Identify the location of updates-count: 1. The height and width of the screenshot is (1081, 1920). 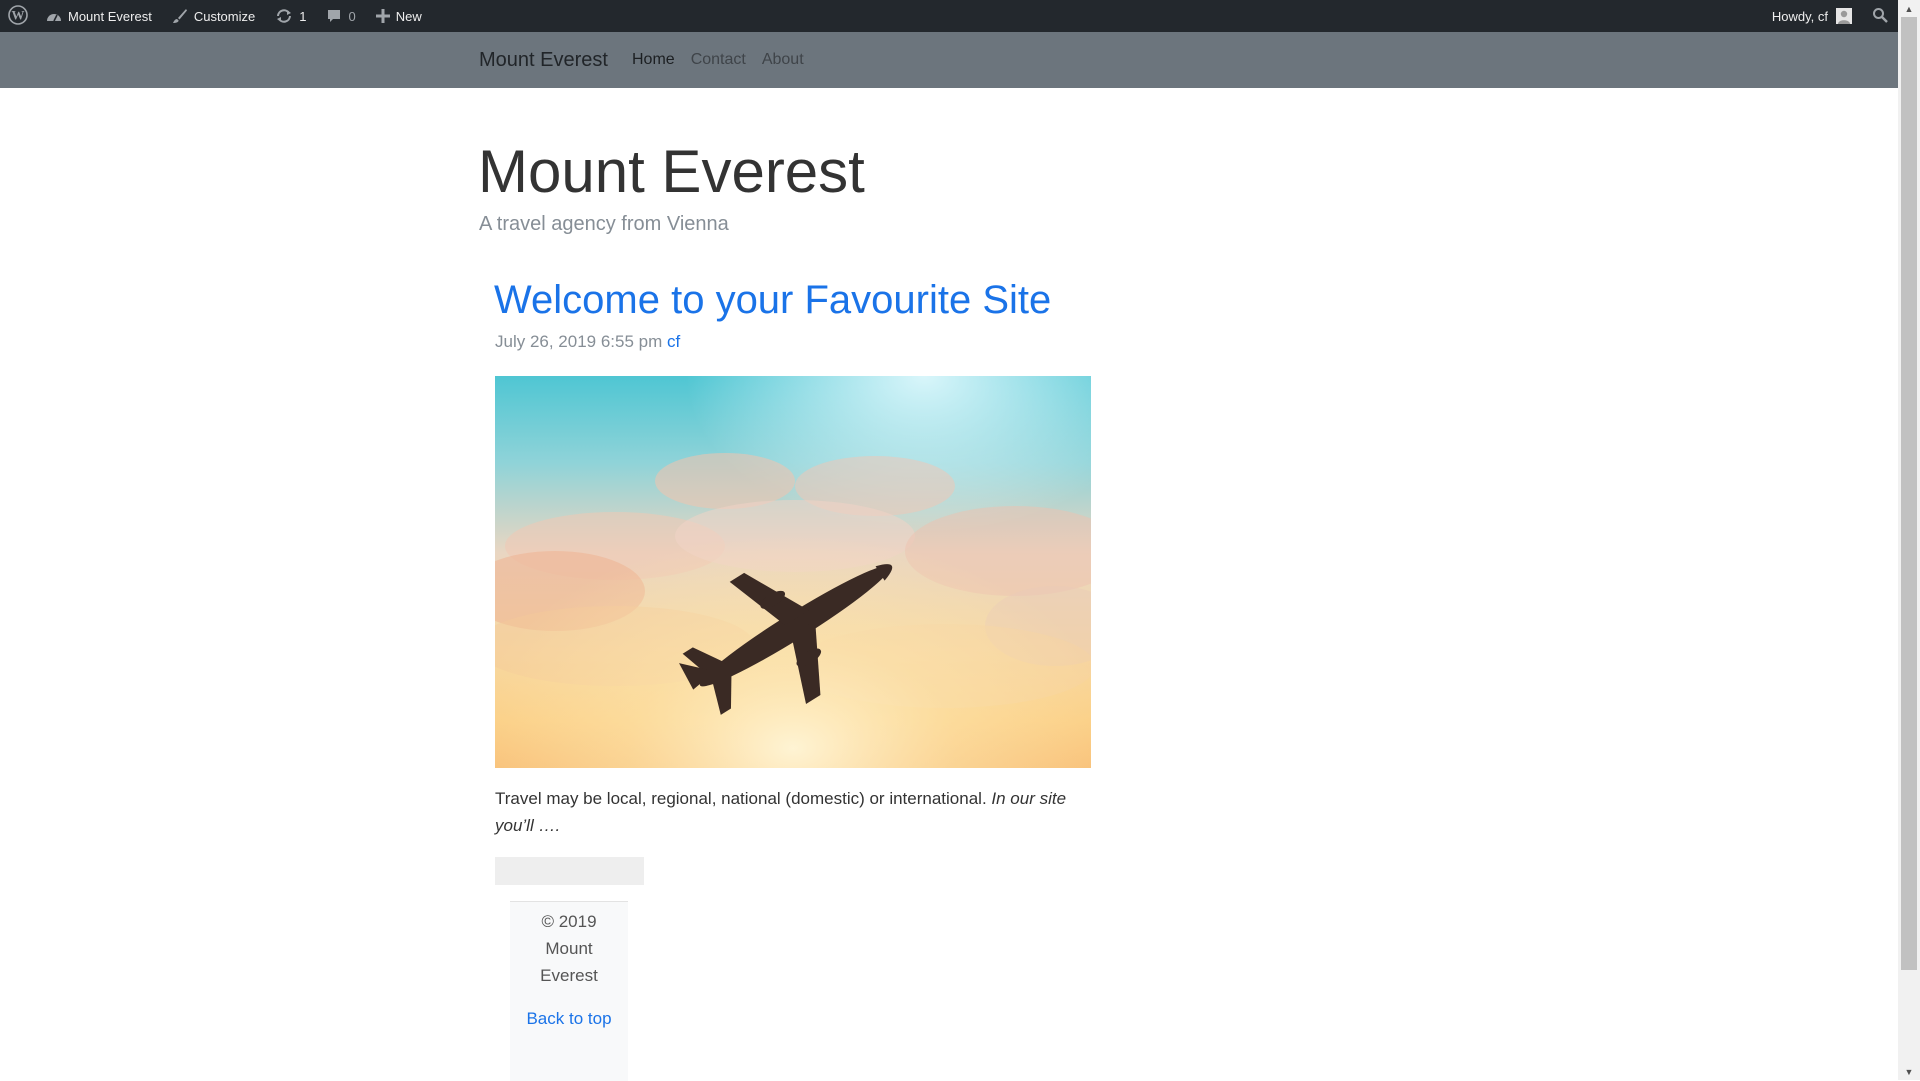
(303, 16).